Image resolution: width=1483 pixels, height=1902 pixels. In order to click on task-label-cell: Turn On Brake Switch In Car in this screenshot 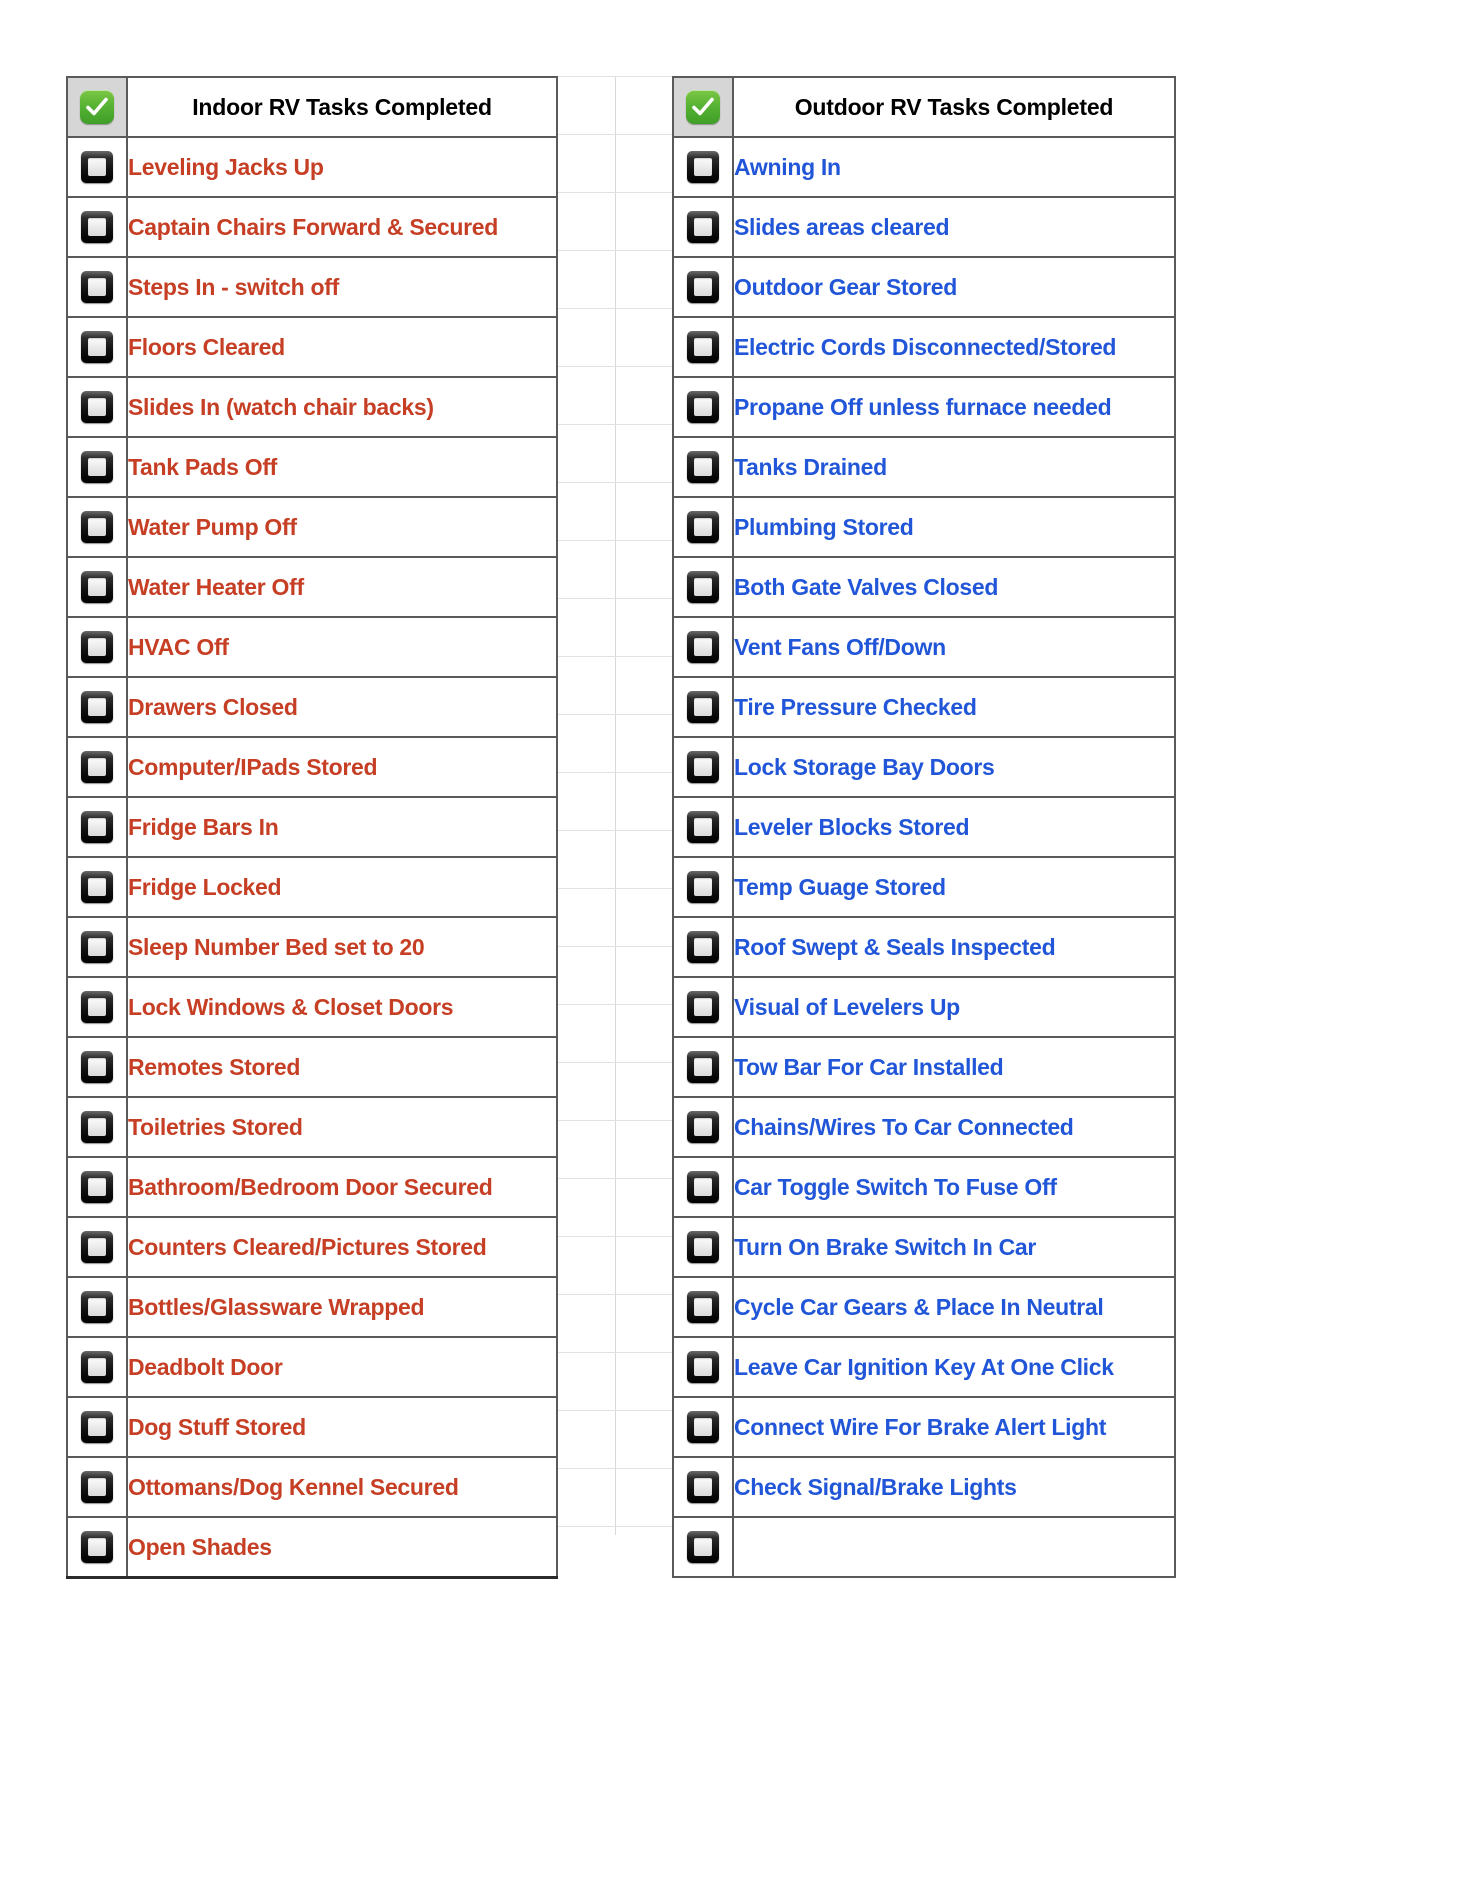, I will do `click(954, 1247)`.